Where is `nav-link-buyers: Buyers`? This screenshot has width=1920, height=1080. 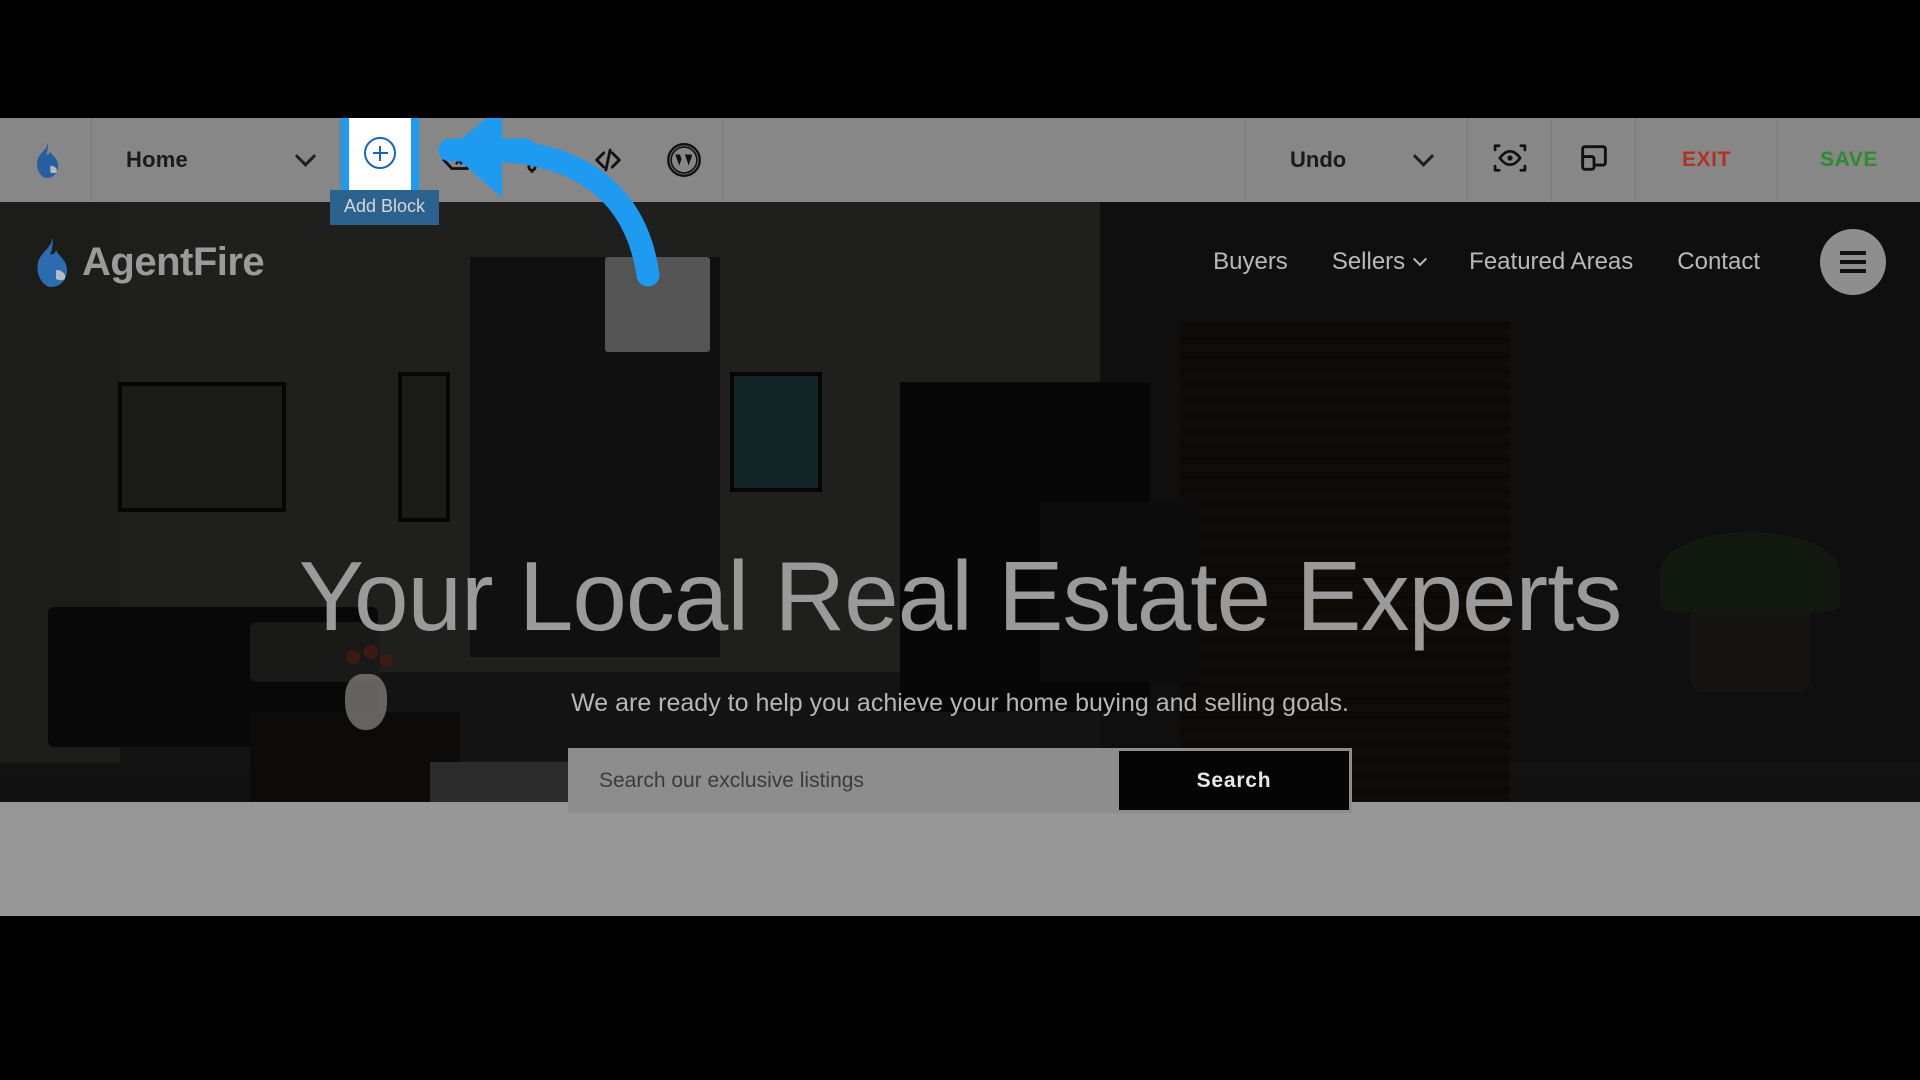
nav-link-buyers: Buyers is located at coordinates (1250, 262).